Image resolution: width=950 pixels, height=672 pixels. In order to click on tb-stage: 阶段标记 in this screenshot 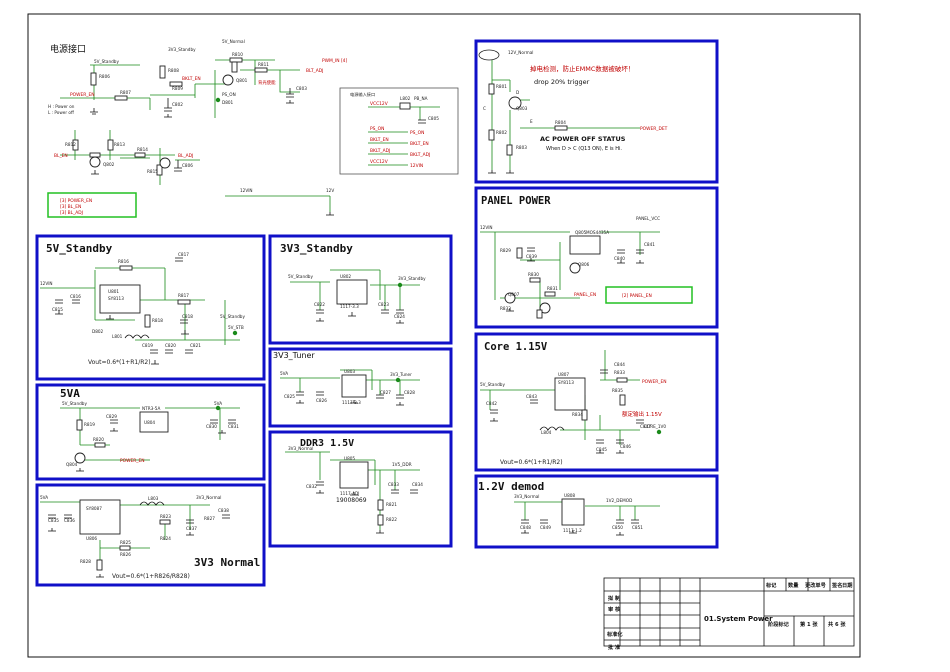, I will do `click(779, 624)`.